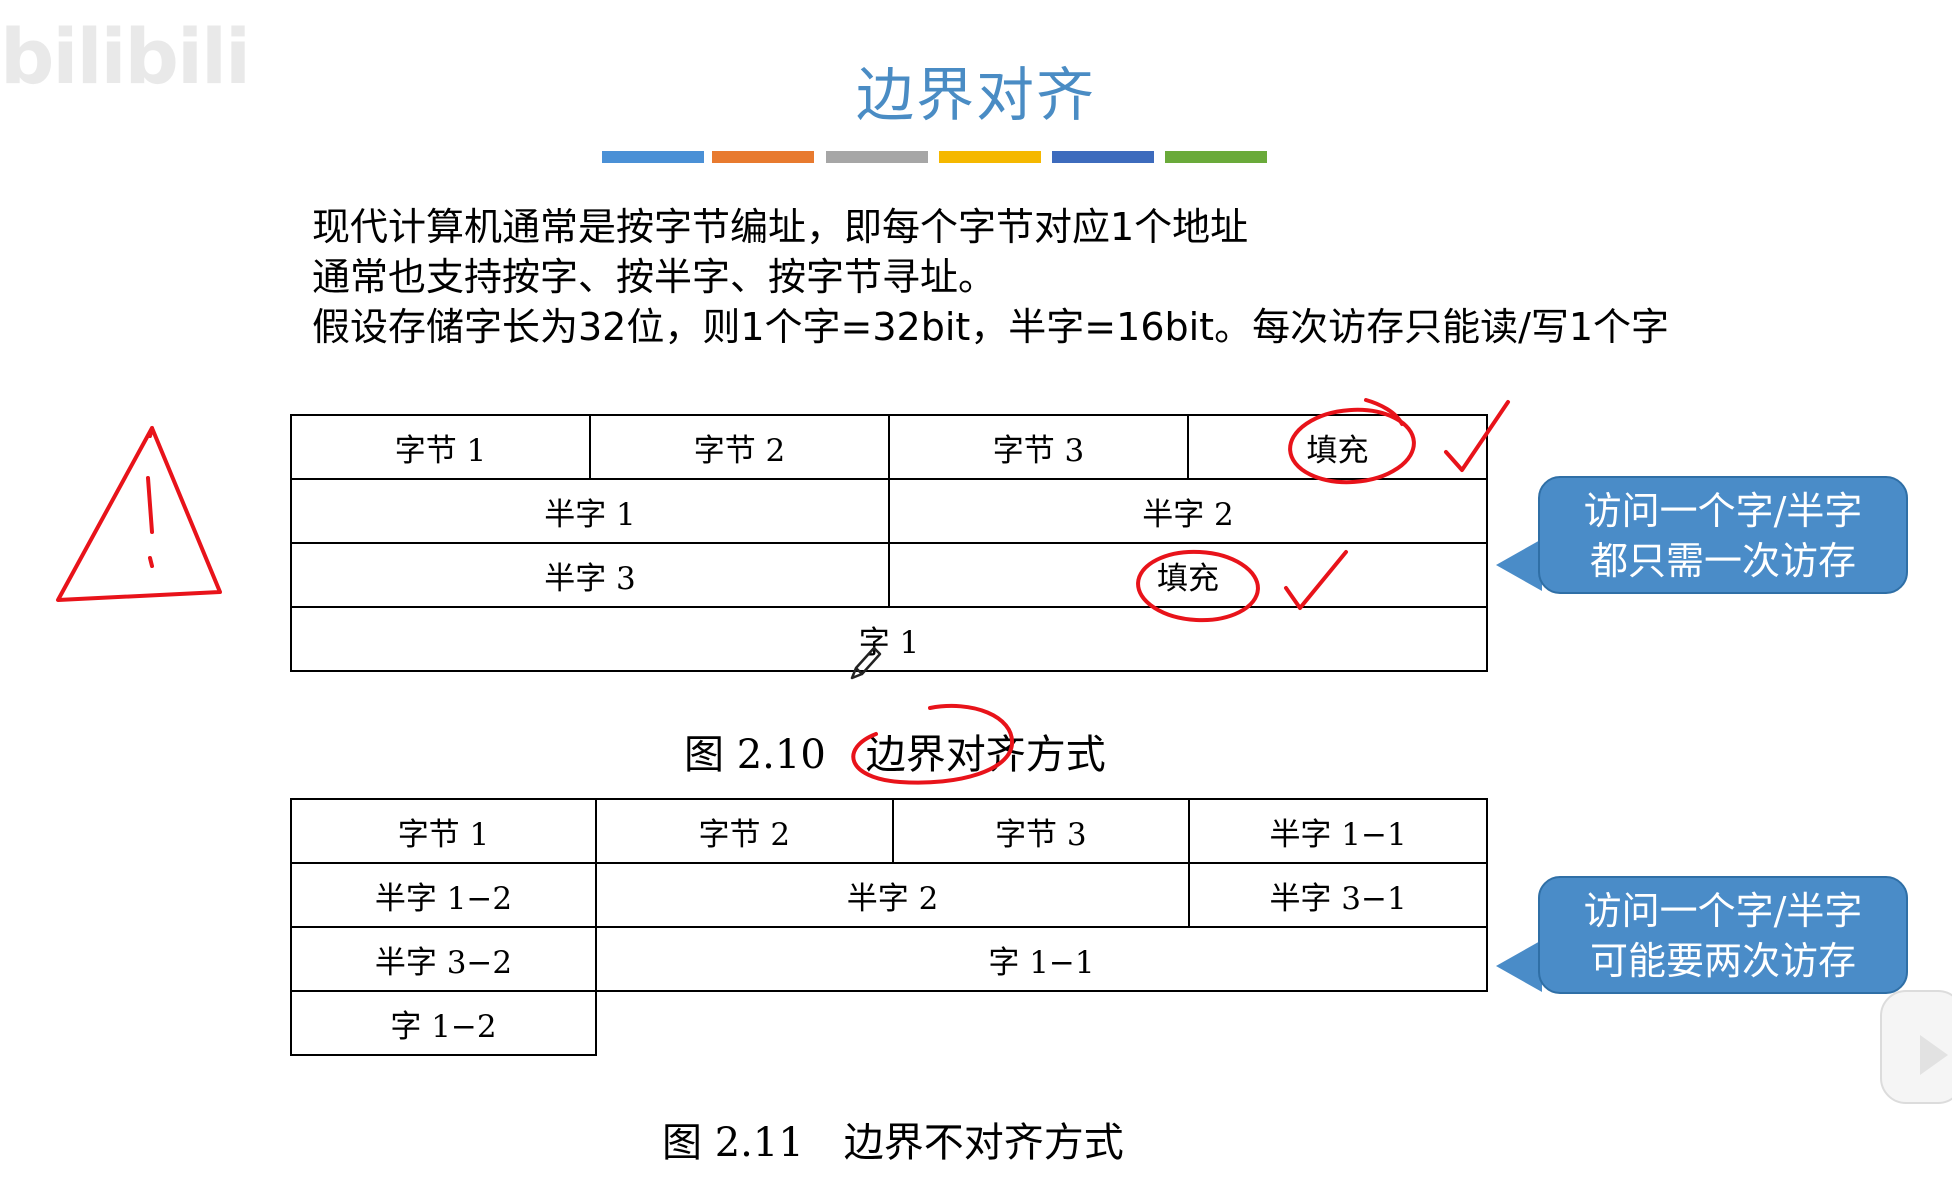  I want to click on pen-cursor-icon, so click(866, 663).